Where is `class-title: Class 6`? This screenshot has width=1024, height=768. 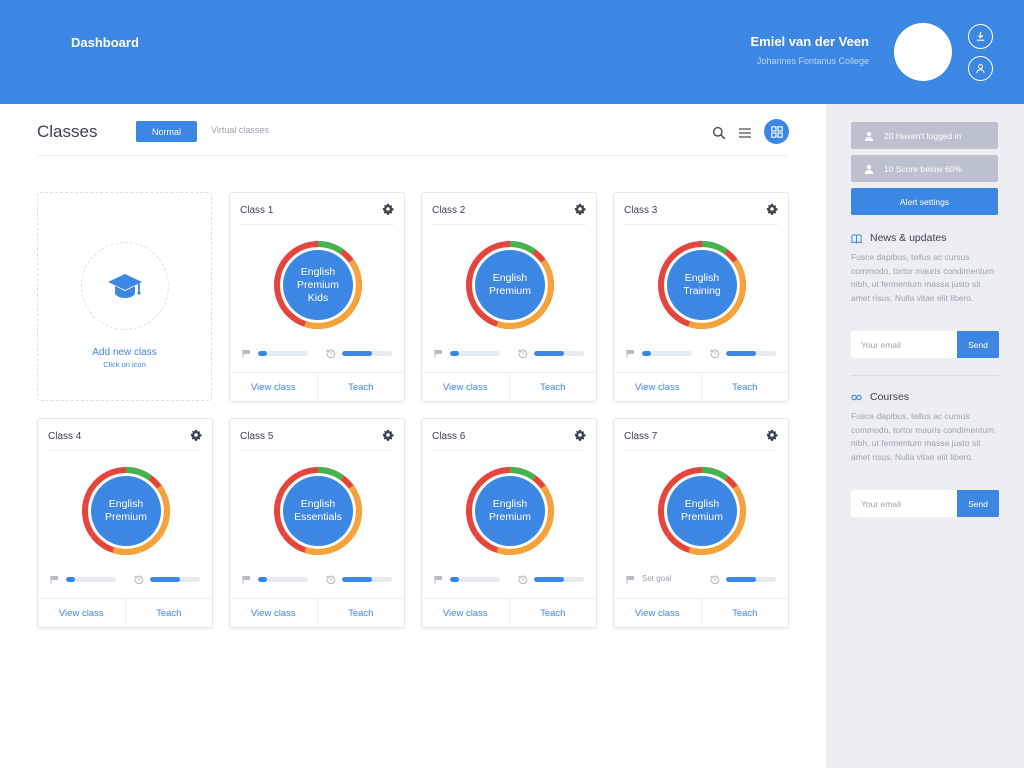 class-title: Class 6 is located at coordinates (449, 436).